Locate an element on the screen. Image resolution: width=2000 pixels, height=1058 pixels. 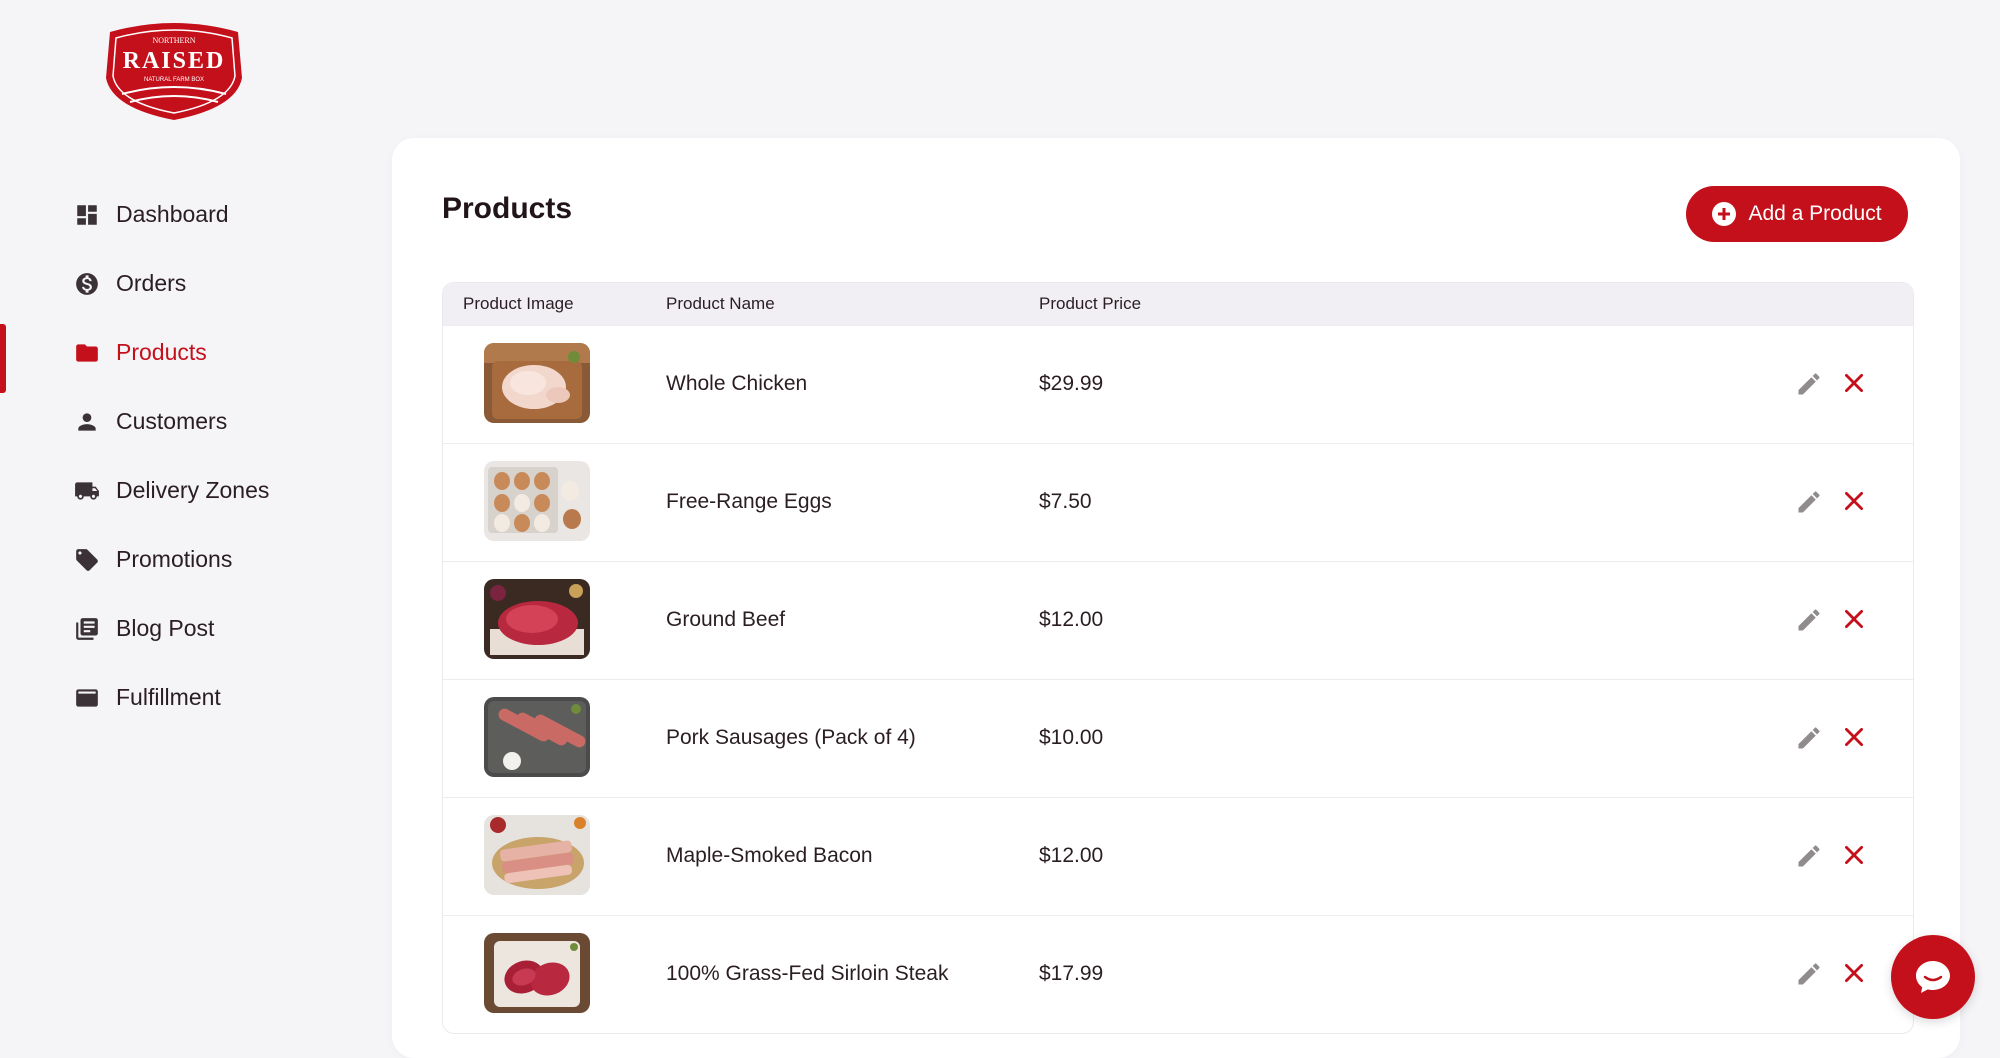
table-row: Maple-Smoked Bacon $12.00 is located at coordinates (1178, 856).